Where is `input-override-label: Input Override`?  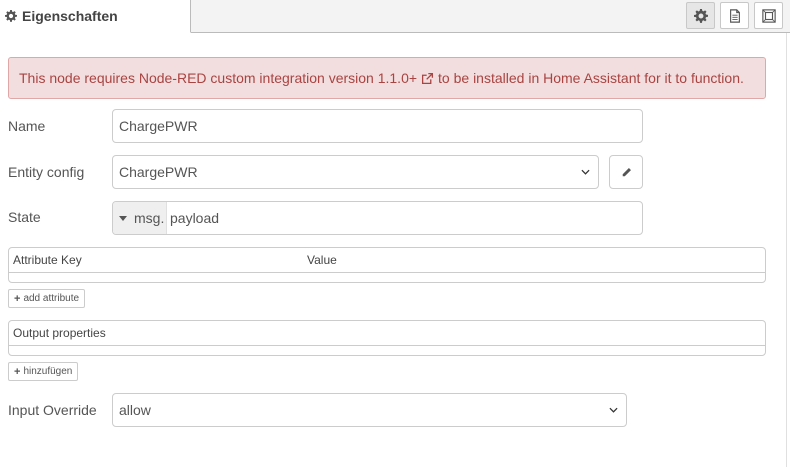 input-override-label: Input Override is located at coordinates (52, 410).